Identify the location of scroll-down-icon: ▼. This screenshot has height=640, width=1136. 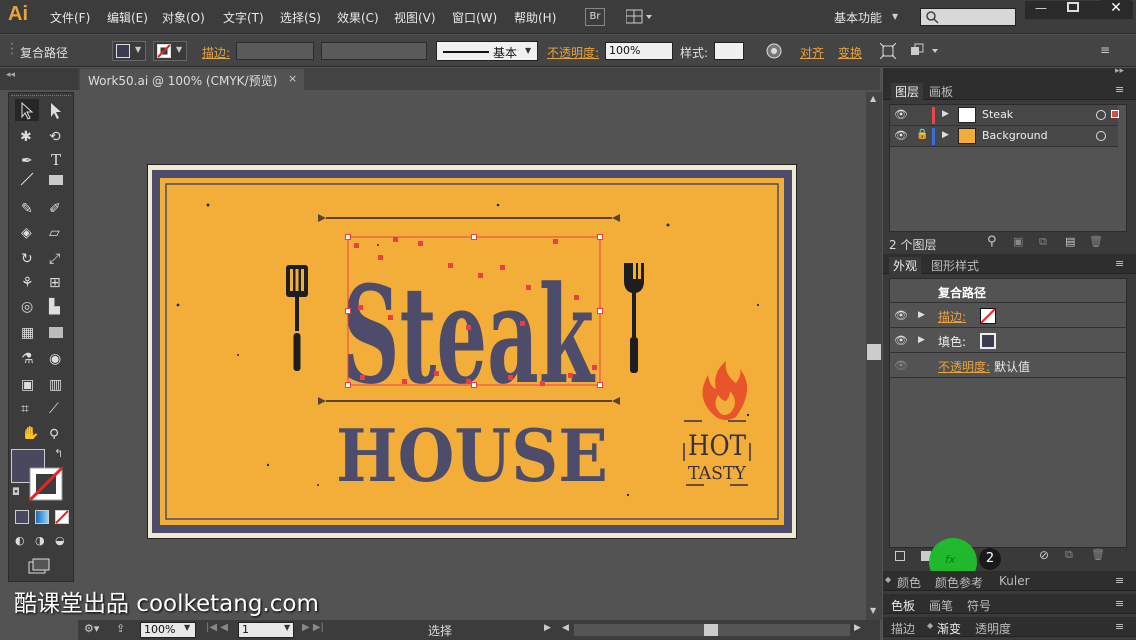
(873, 610).